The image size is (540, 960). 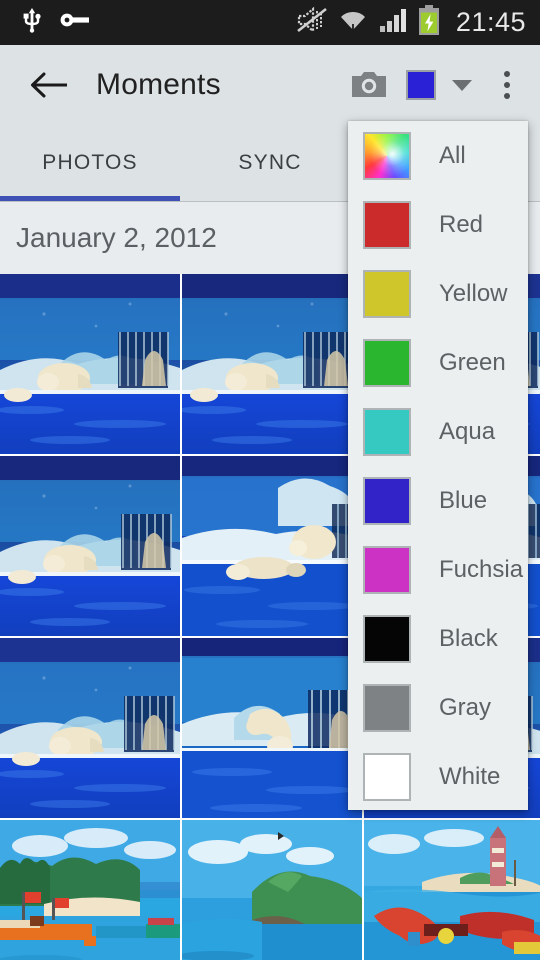 I want to click on color-menu-item-white: White, so click(x=438, y=776).